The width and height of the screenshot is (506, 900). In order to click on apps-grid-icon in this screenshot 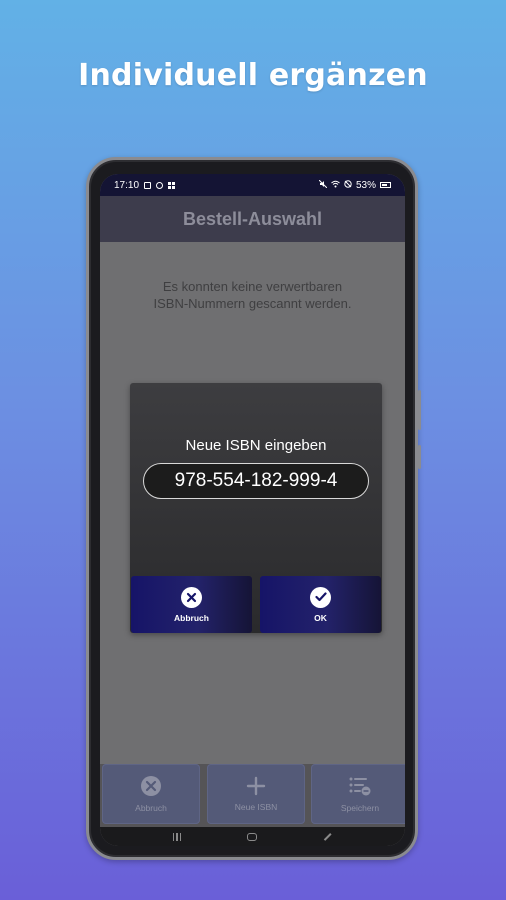, I will do `click(172, 185)`.